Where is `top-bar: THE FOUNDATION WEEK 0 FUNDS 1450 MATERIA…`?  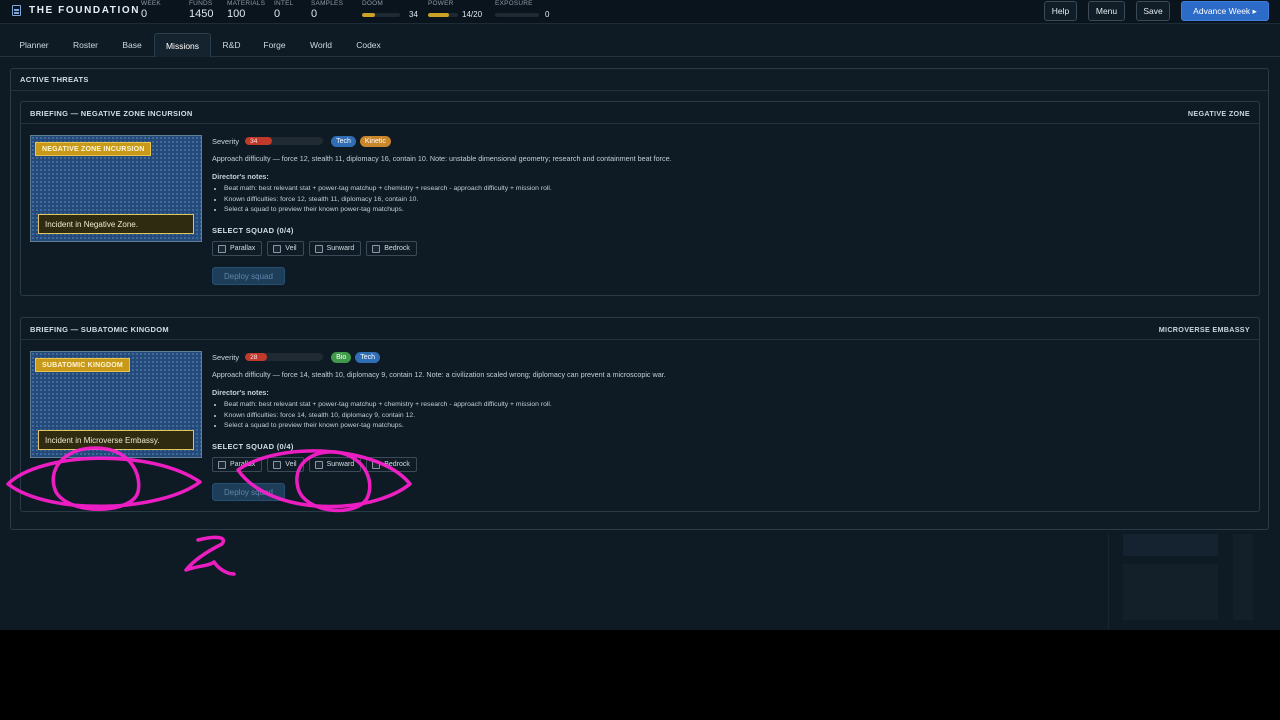 top-bar: THE FOUNDATION WEEK 0 FUNDS 1450 MATERIA… is located at coordinates (640, 12).